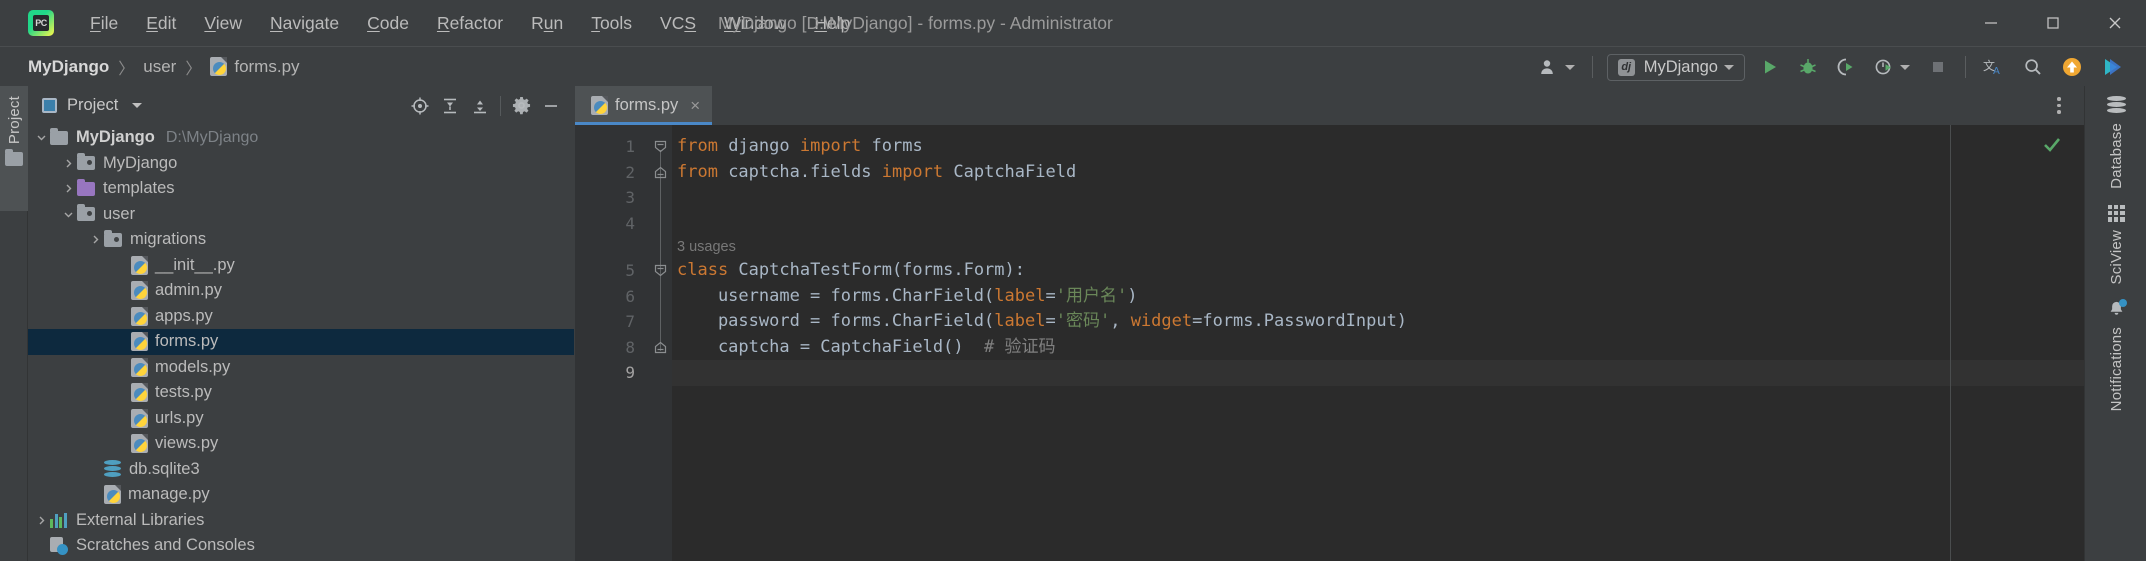  What do you see at coordinates (1010, 171) in the screenshot?
I see `code-token: CaptchaField` at bounding box center [1010, 171].